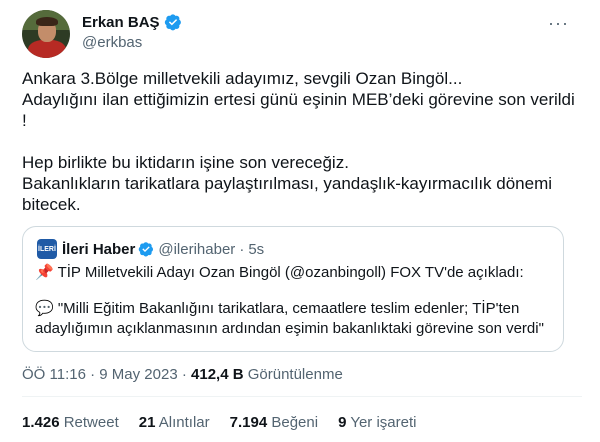  What do you see at coordinates (98, 249) in the screenshot?
I see `quoted-author-name: İleri Haber` at bounding box center [98, 249].